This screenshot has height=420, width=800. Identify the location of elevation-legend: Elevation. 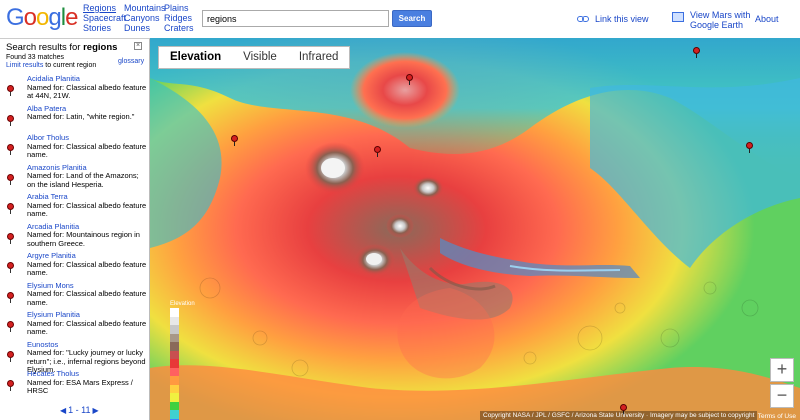
(189, 360).